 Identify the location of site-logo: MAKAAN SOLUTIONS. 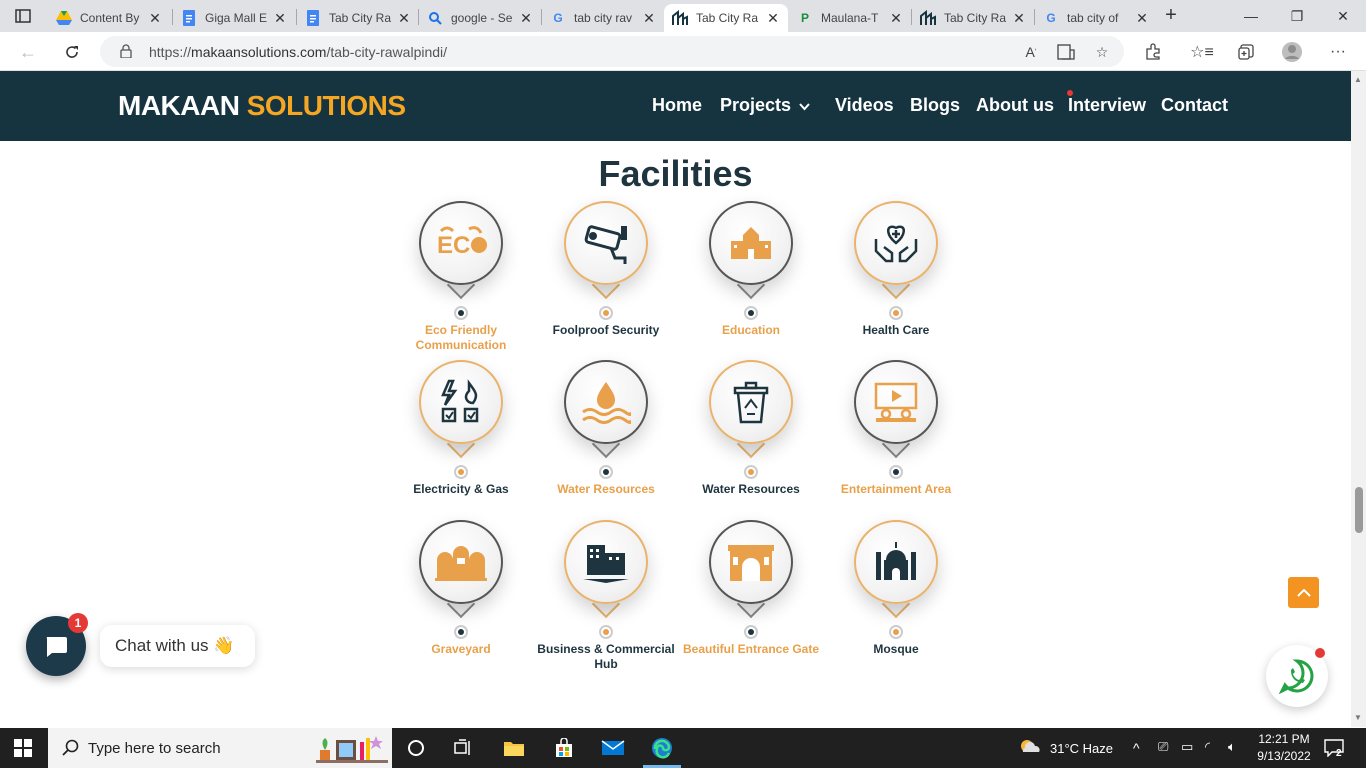
(262, 106).